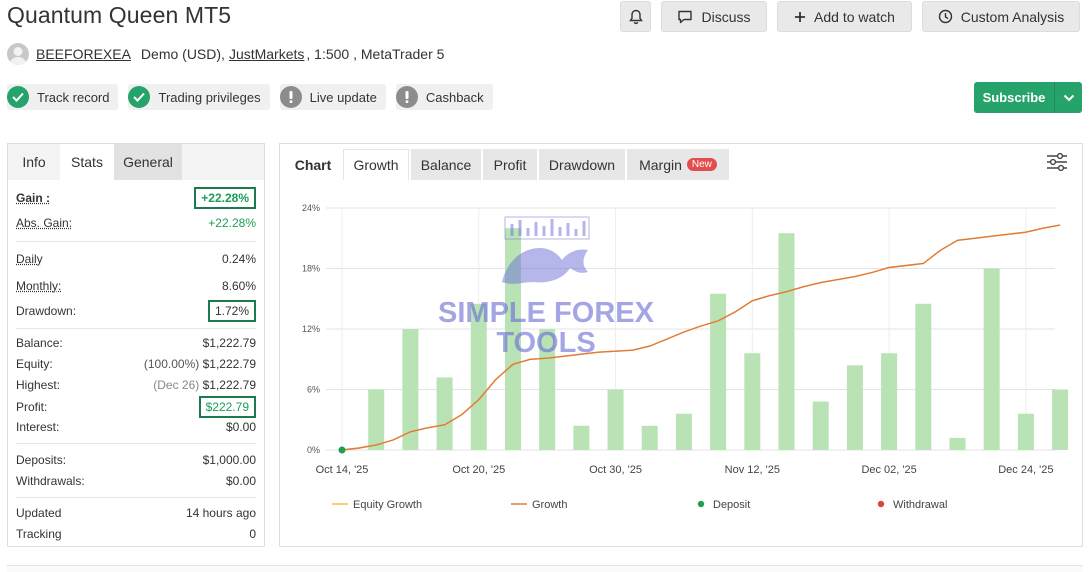 The image size is (1090, 572). I want to click on stat-drawdown: Drawdown: 1.72%, so click(136, 311).